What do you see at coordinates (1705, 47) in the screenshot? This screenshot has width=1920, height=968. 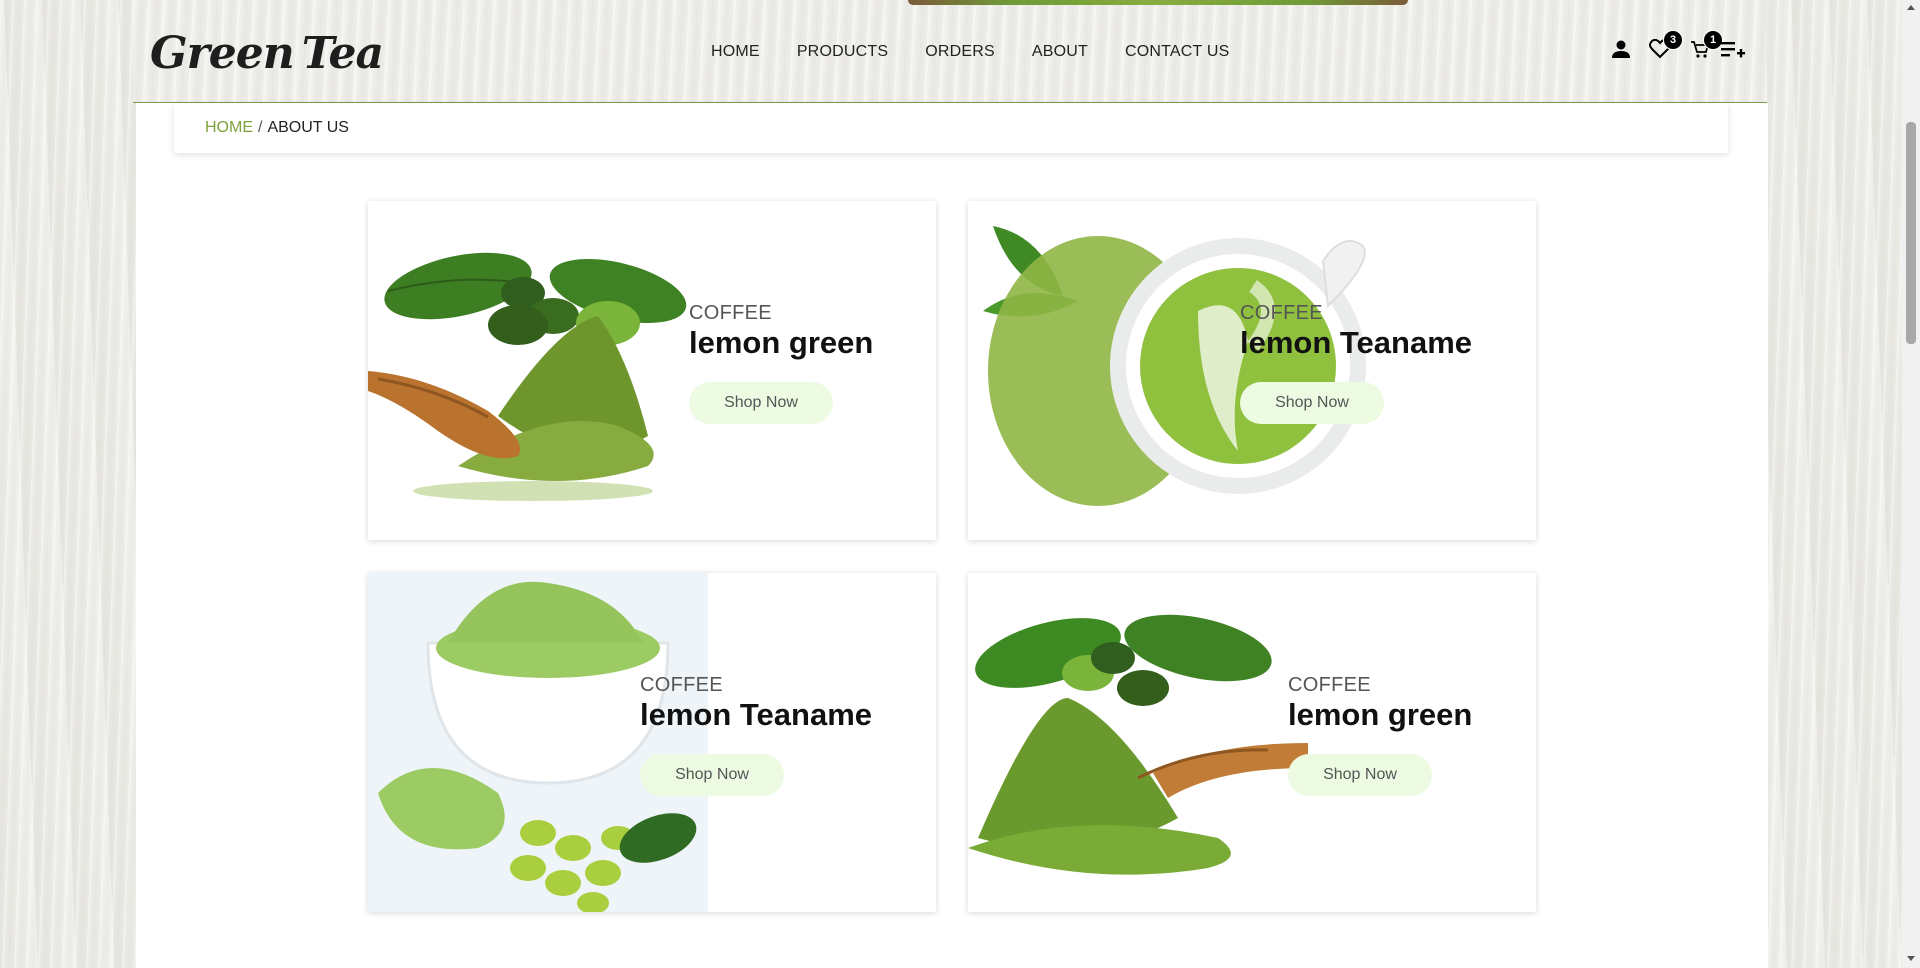 I see `cart-button: 1` at bounding box center [1705, 47].